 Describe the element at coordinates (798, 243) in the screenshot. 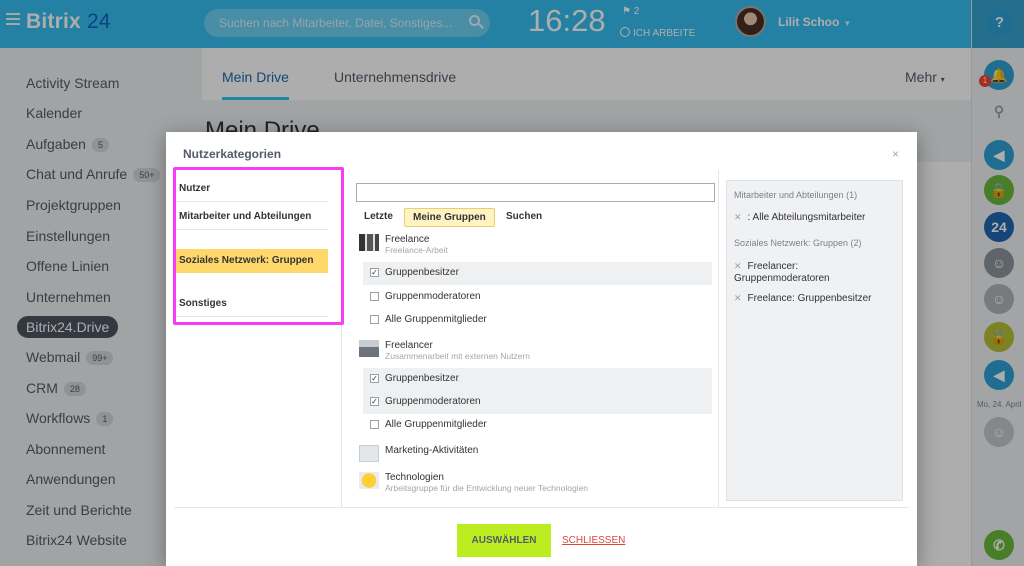

I see `selected-header-groups: Soziales Netzwerk: Gruppen (2)` at that location.